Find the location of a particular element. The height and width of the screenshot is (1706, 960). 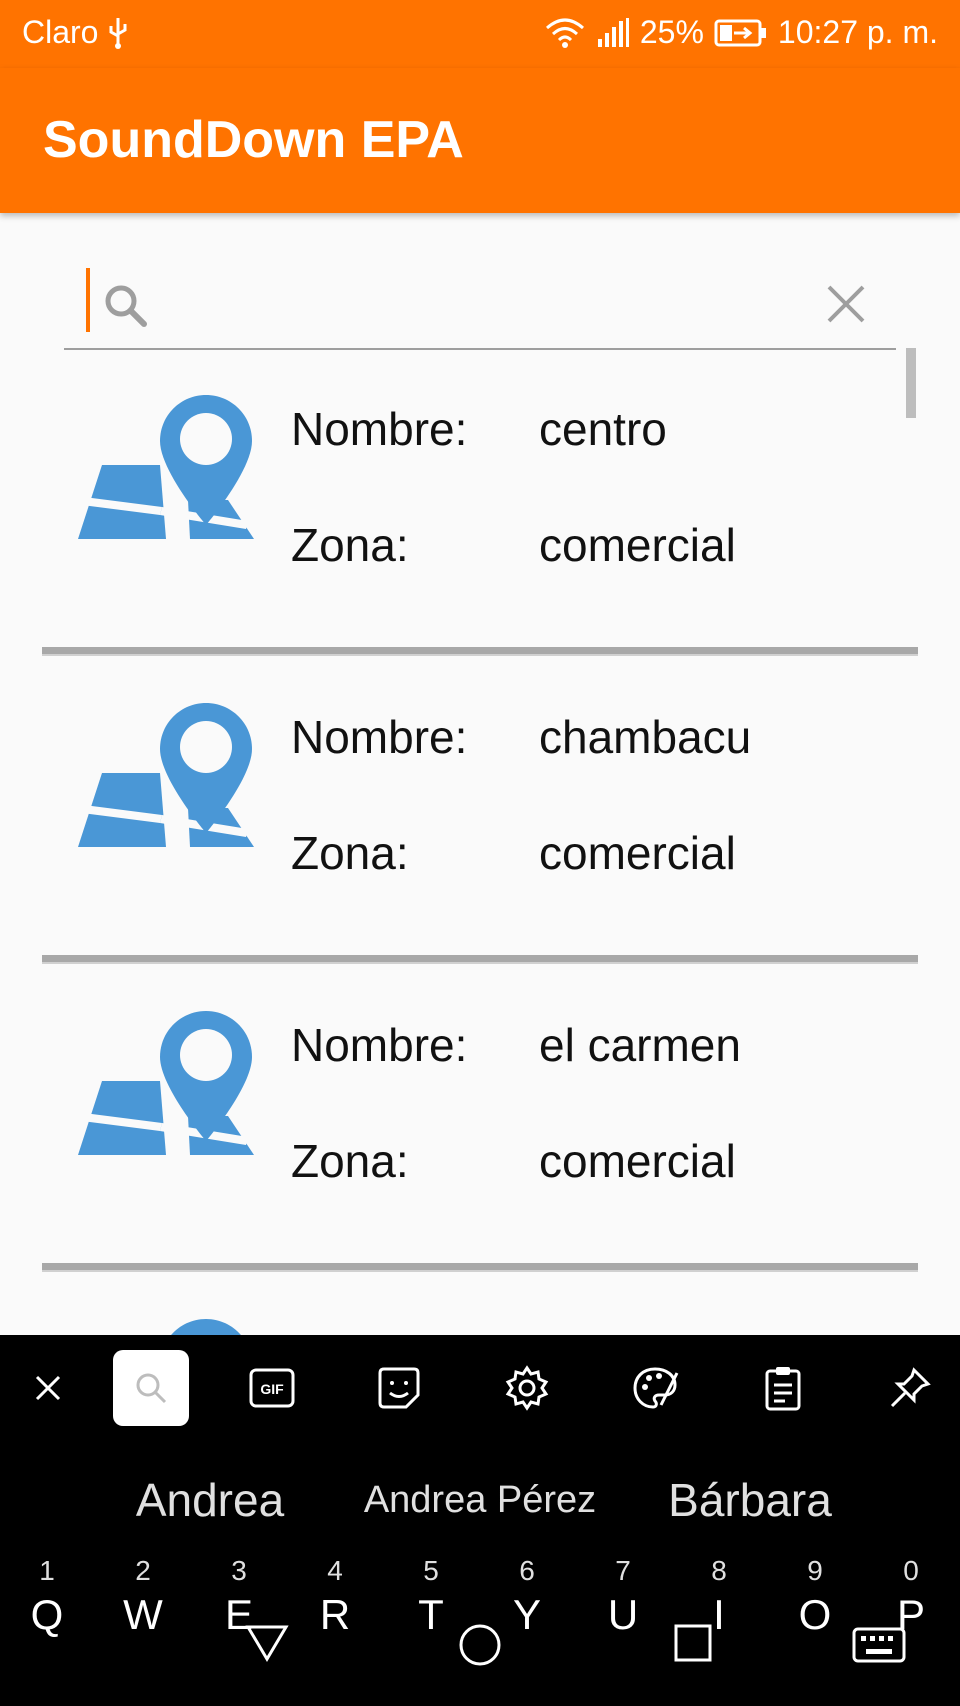

key-number: 0 is located at coordinates (911, 1570).